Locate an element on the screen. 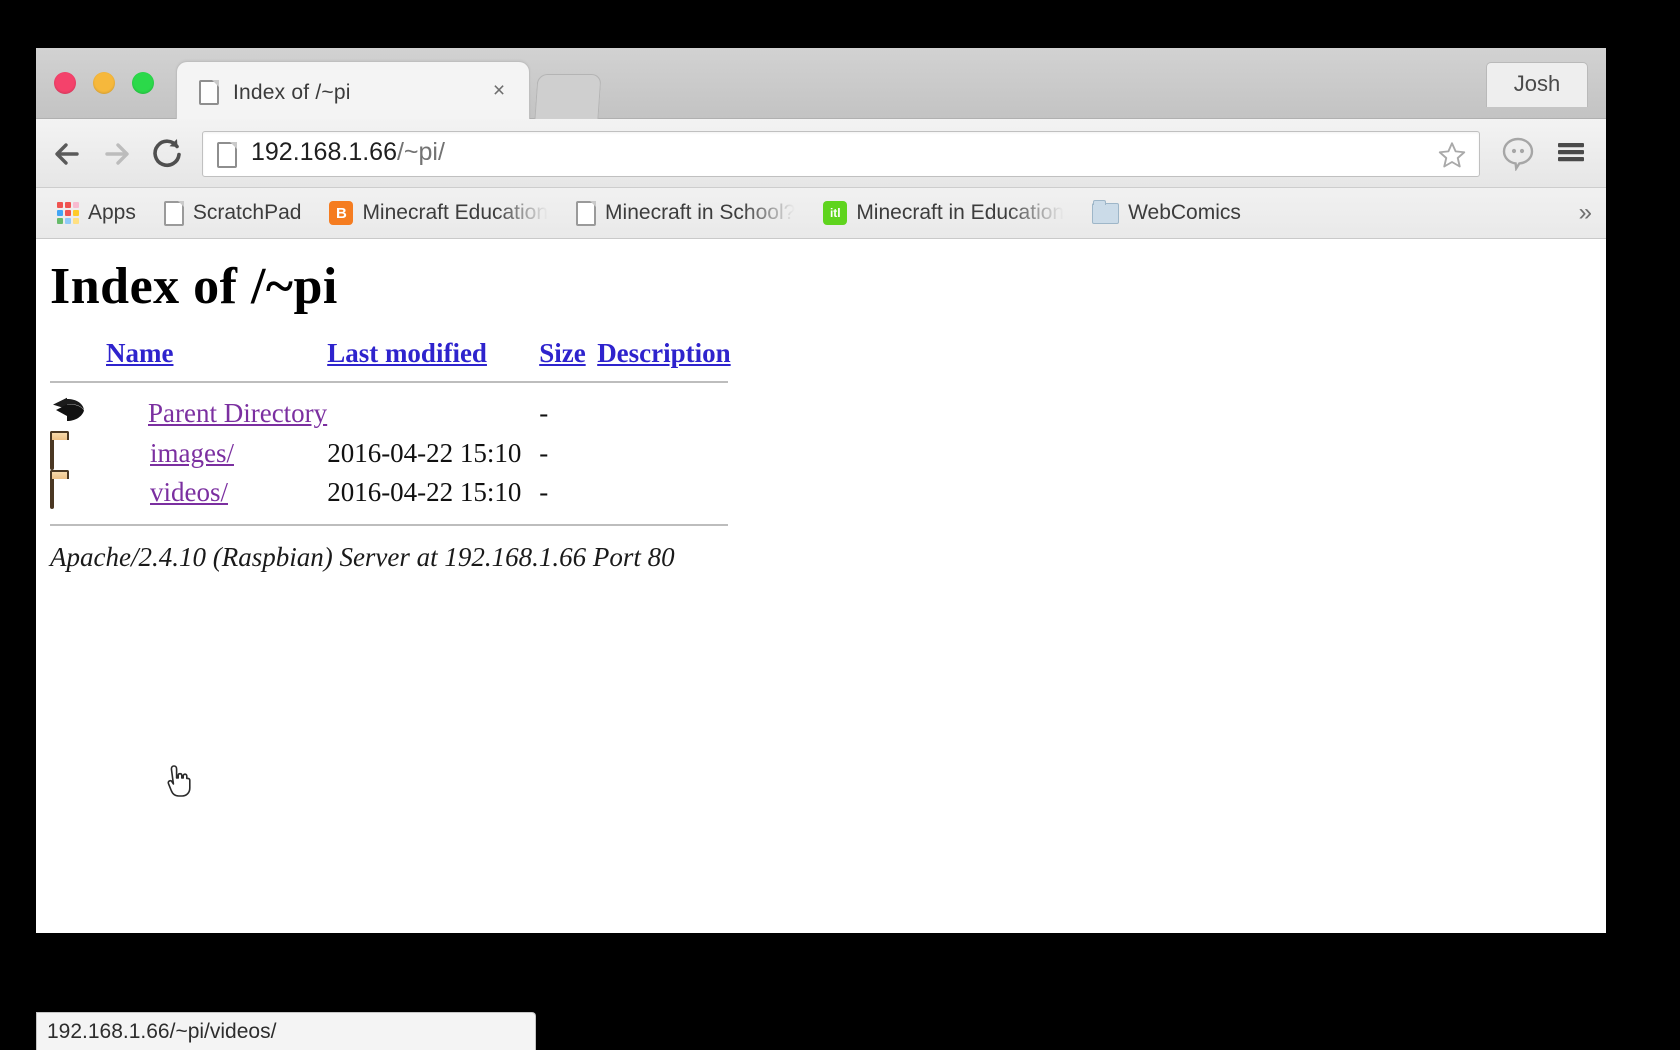 The image size is (1680, 1050). directory-link-images: images/ is located at coordinates (192, 453).